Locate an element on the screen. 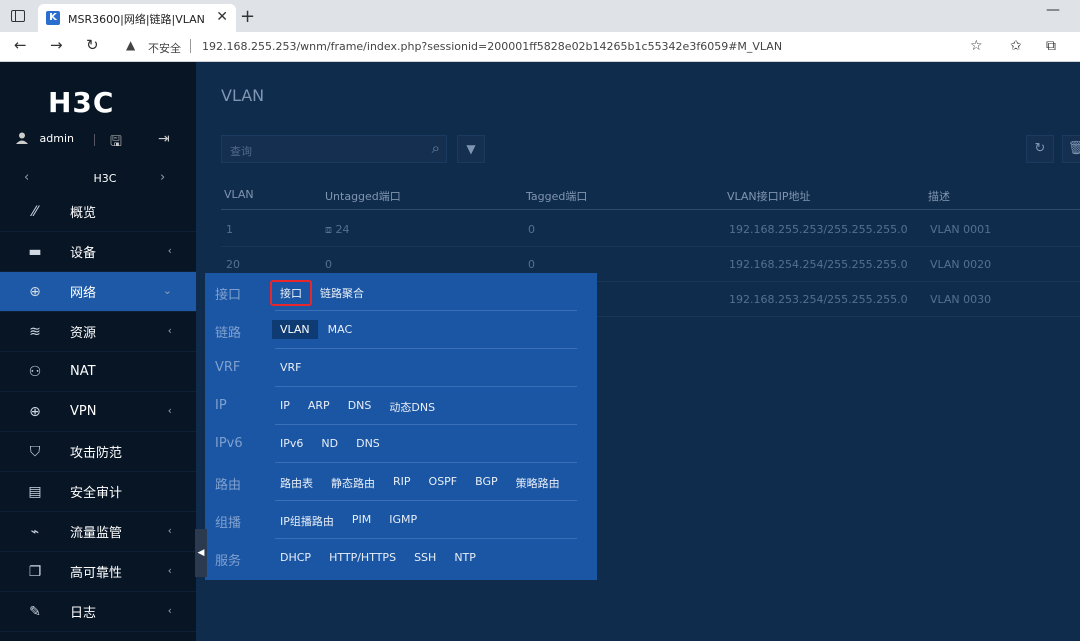 This screenshot has width=1080, height=641. submenu-link: IP组播路由 is located at coordinates (307, 521).